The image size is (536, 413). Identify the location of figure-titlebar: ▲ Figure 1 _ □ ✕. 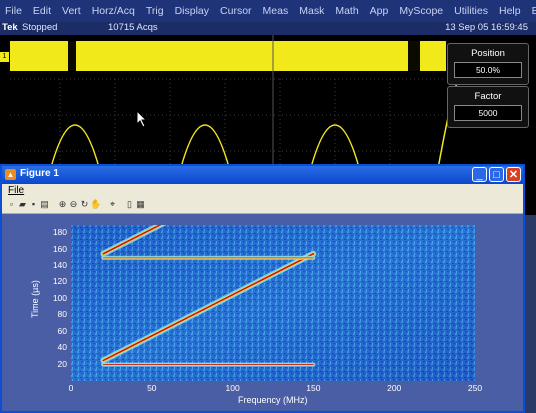
(262, 175).